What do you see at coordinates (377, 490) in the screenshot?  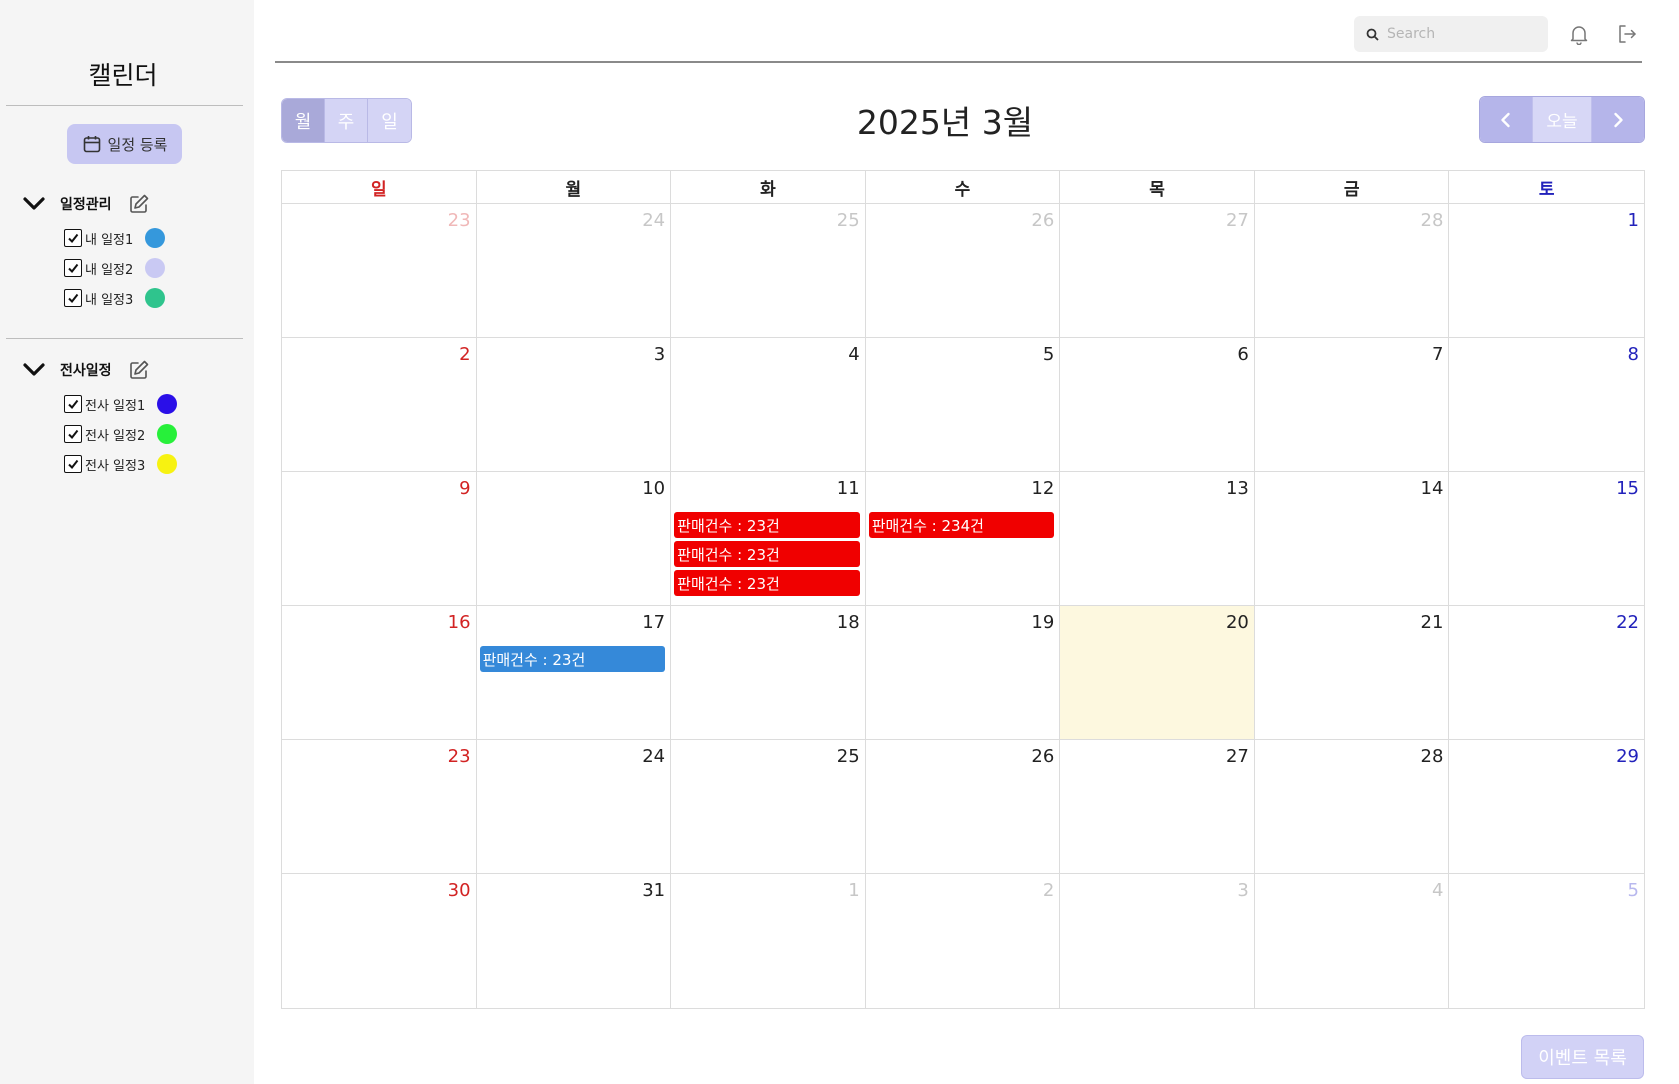 I see `day-number: 9` at bounding box center [377, 490].